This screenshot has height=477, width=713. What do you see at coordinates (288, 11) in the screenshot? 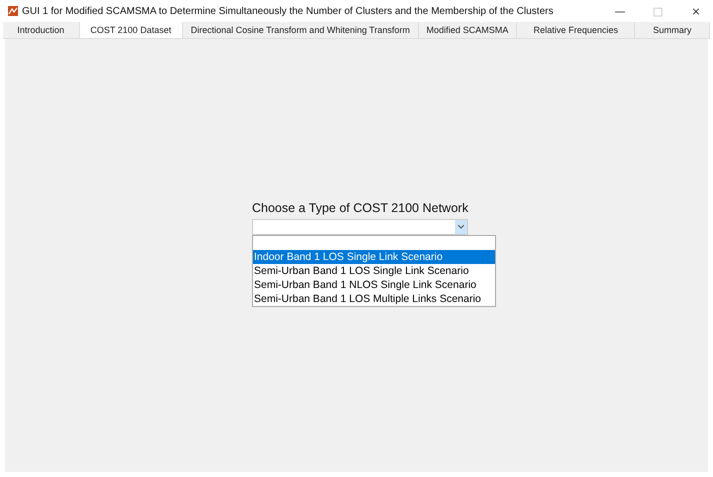
I see `window-title: GUI 1 for Modified SCAMSMA to Determine Simultaneously the Number of Clusters and the Membership of the Clusters` at bounding box center [288, 11].